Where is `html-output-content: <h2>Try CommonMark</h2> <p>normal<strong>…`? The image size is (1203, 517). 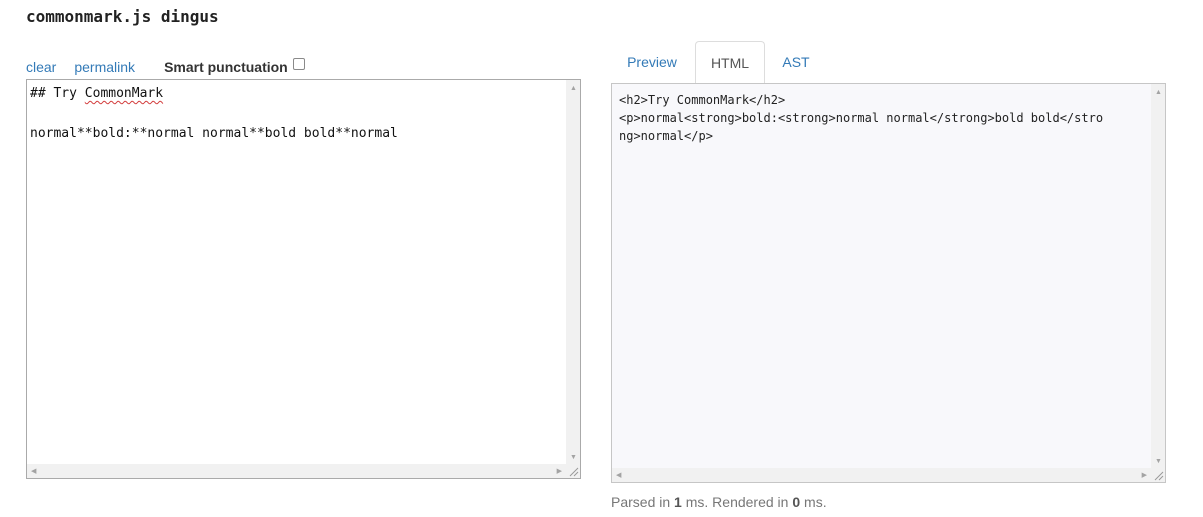
html-output-content: <h2>Try CommonMark</h2> <p>normal<strong>… is located at coordinates (884, 118).